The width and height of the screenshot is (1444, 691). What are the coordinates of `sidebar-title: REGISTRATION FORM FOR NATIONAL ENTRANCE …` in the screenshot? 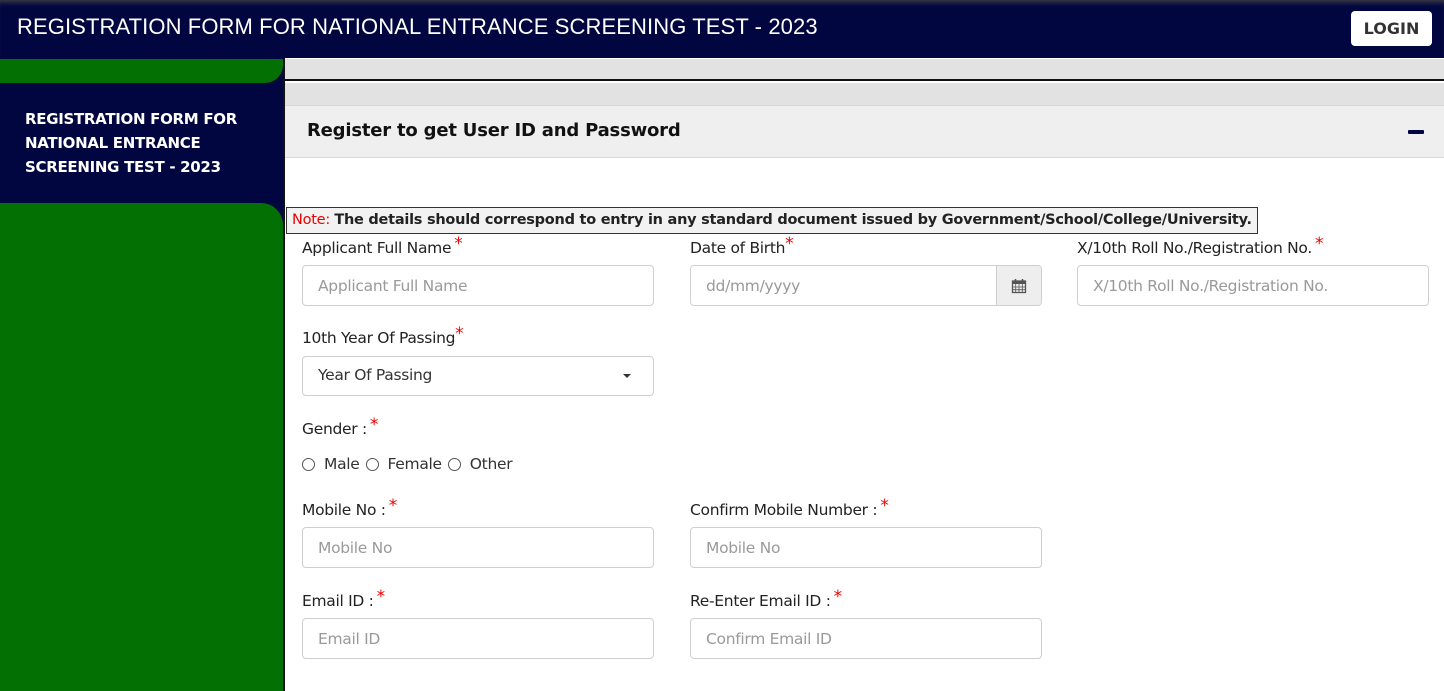 It's located at (131, 143).